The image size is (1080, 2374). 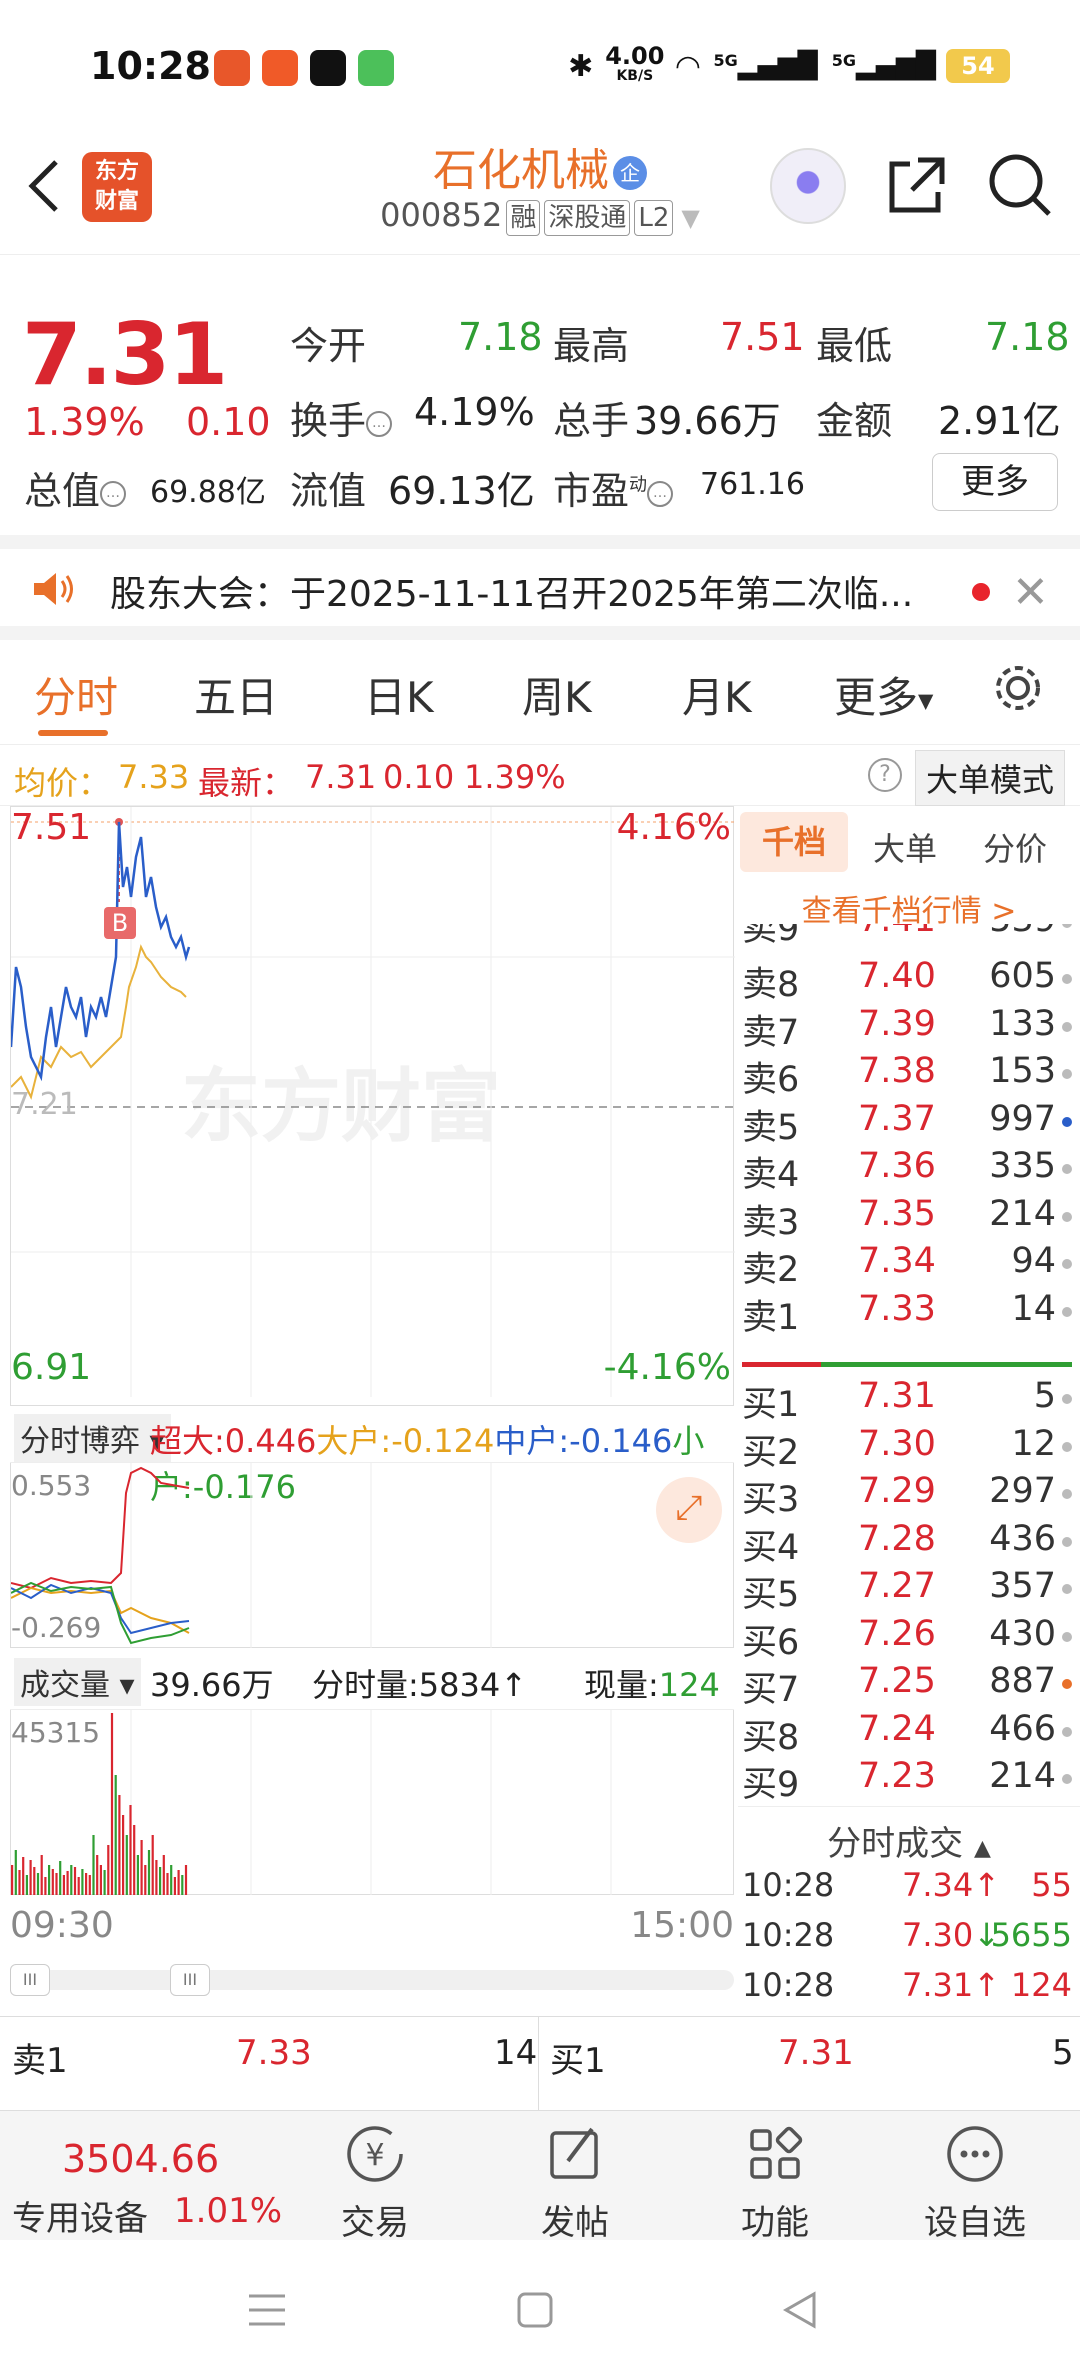 What do you see at coordinates (897, 1681) in the screenshot?
I see `bid-price: 7.25` at bounding box center [897, 1681].